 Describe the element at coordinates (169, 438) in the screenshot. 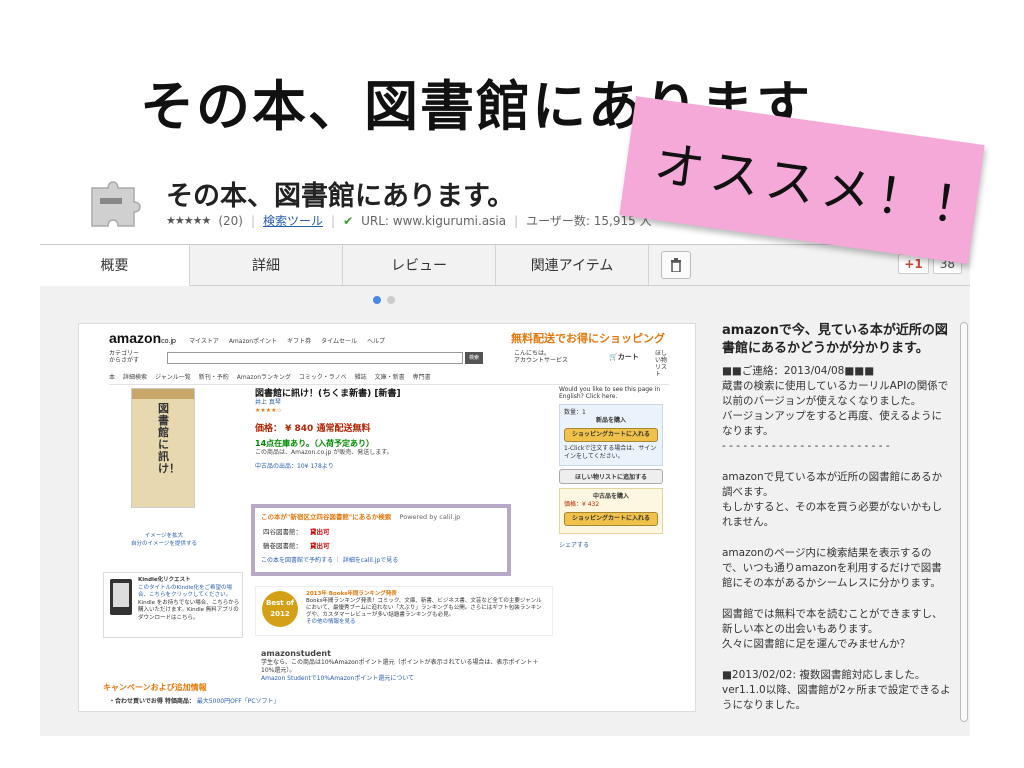

I see `book-cover-title: 図書館に訊け！` at that location.